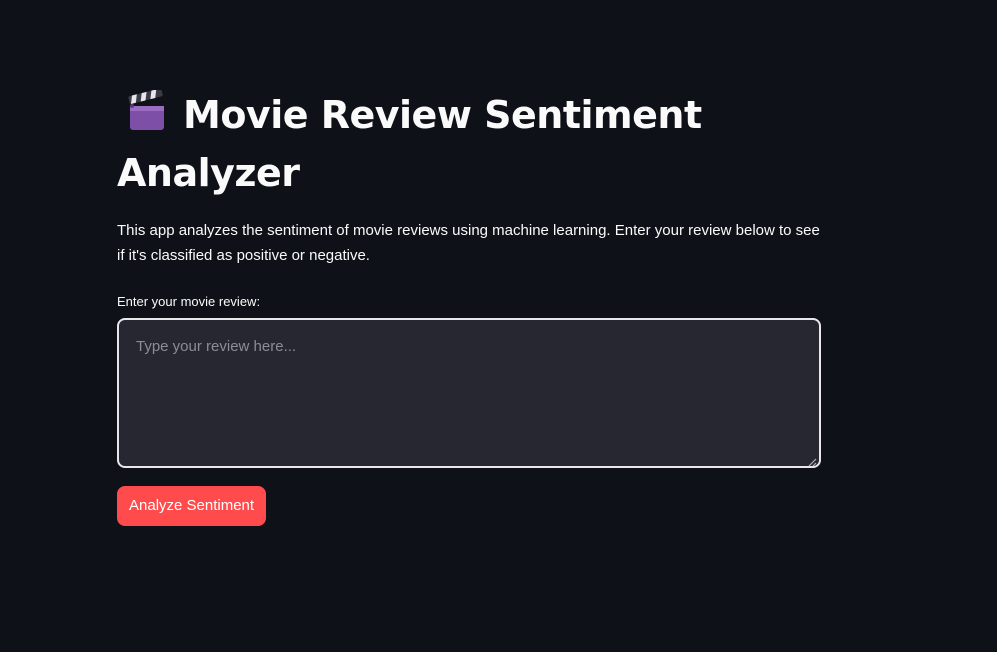 This screenshot has height=652, width=997. I want to click on page-title-text: Movie Review Sentiment Analyzer, so click(409, 144).